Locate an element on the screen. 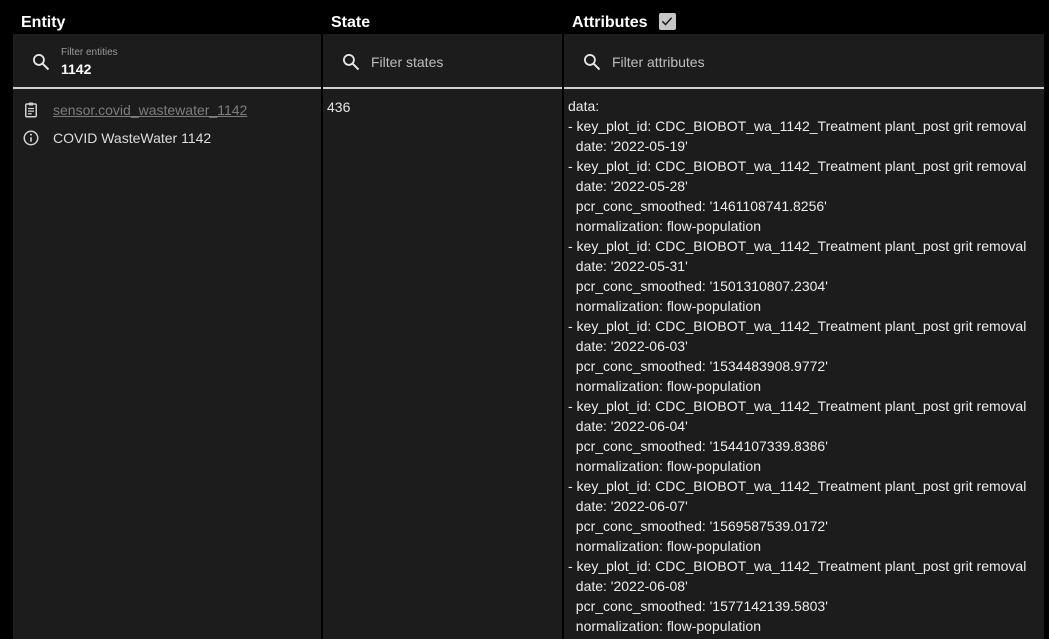 Image resolution: width=1049 pixels, height=639 pixels. entity-column-header: Entity is located at coordinates (43, 22).